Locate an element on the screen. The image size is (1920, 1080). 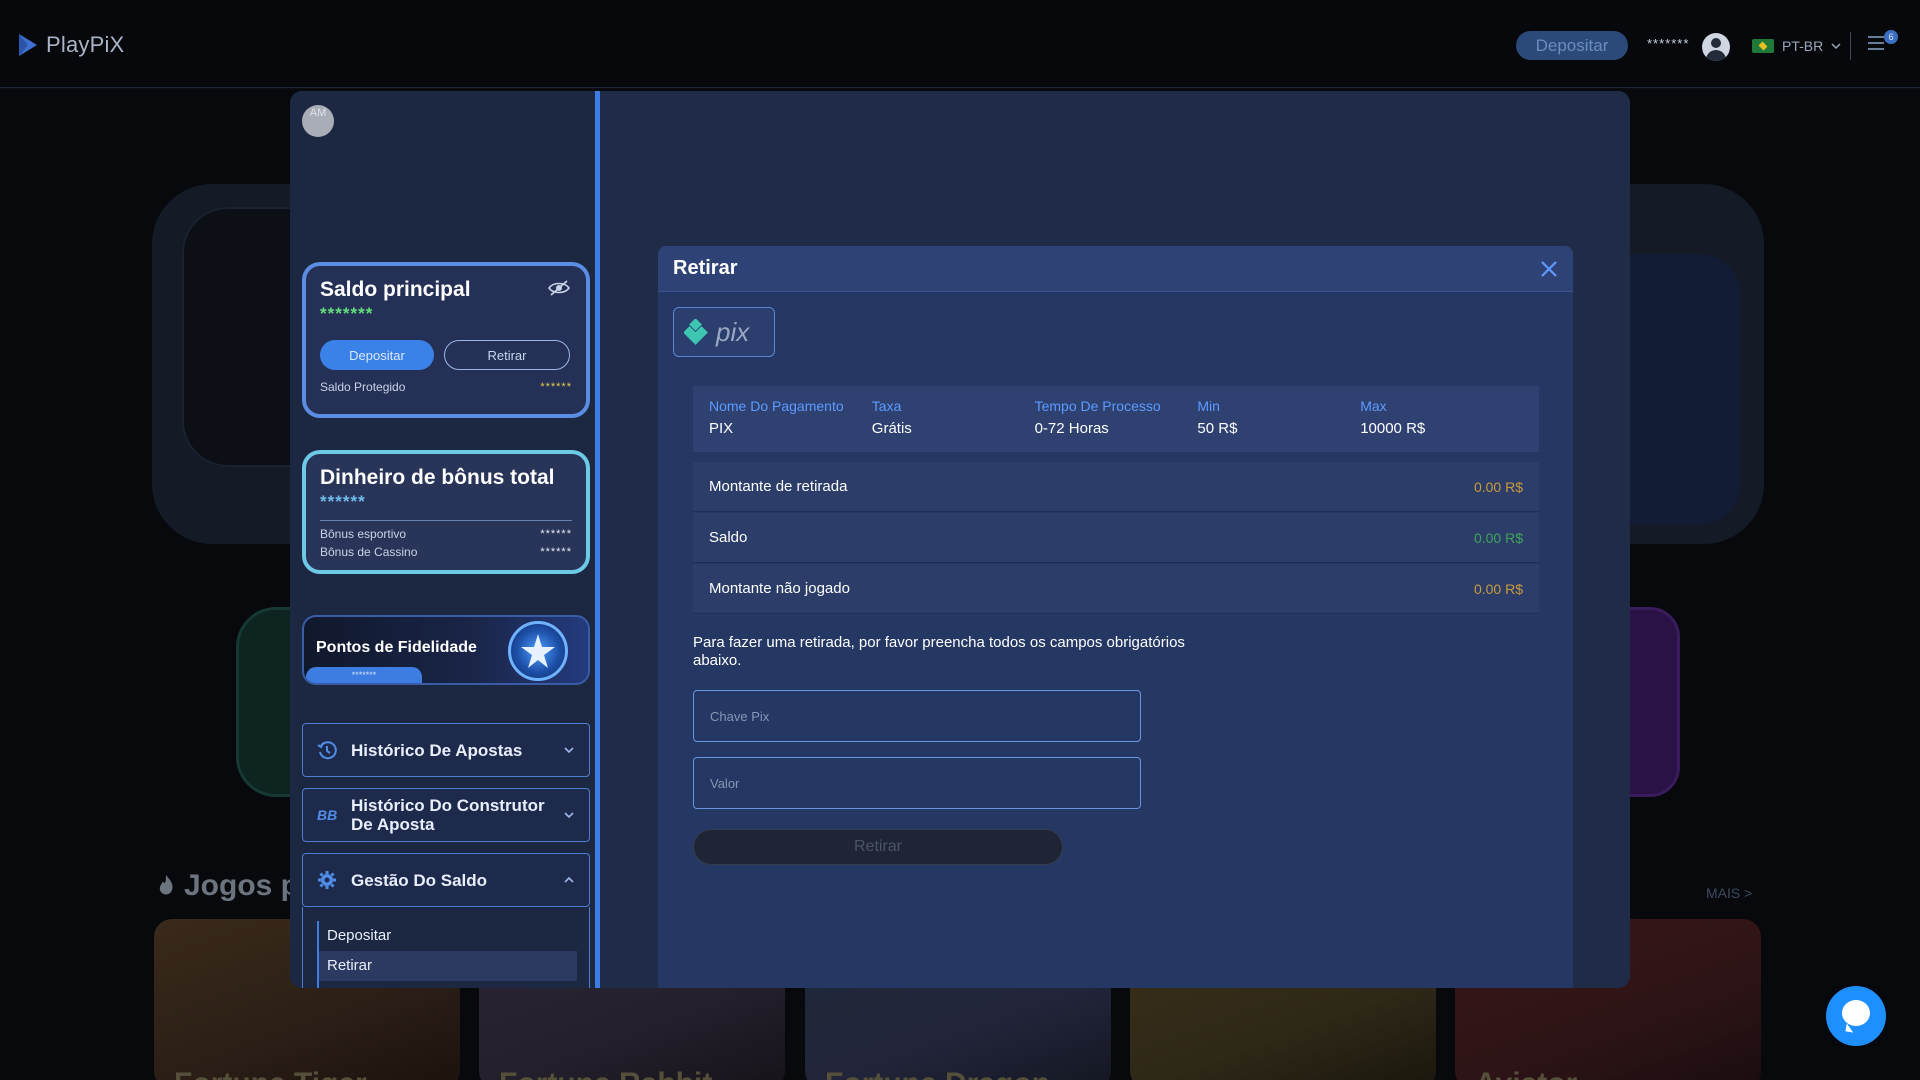
sports-bonus-value: ****** is located at coordinates (556, 534).